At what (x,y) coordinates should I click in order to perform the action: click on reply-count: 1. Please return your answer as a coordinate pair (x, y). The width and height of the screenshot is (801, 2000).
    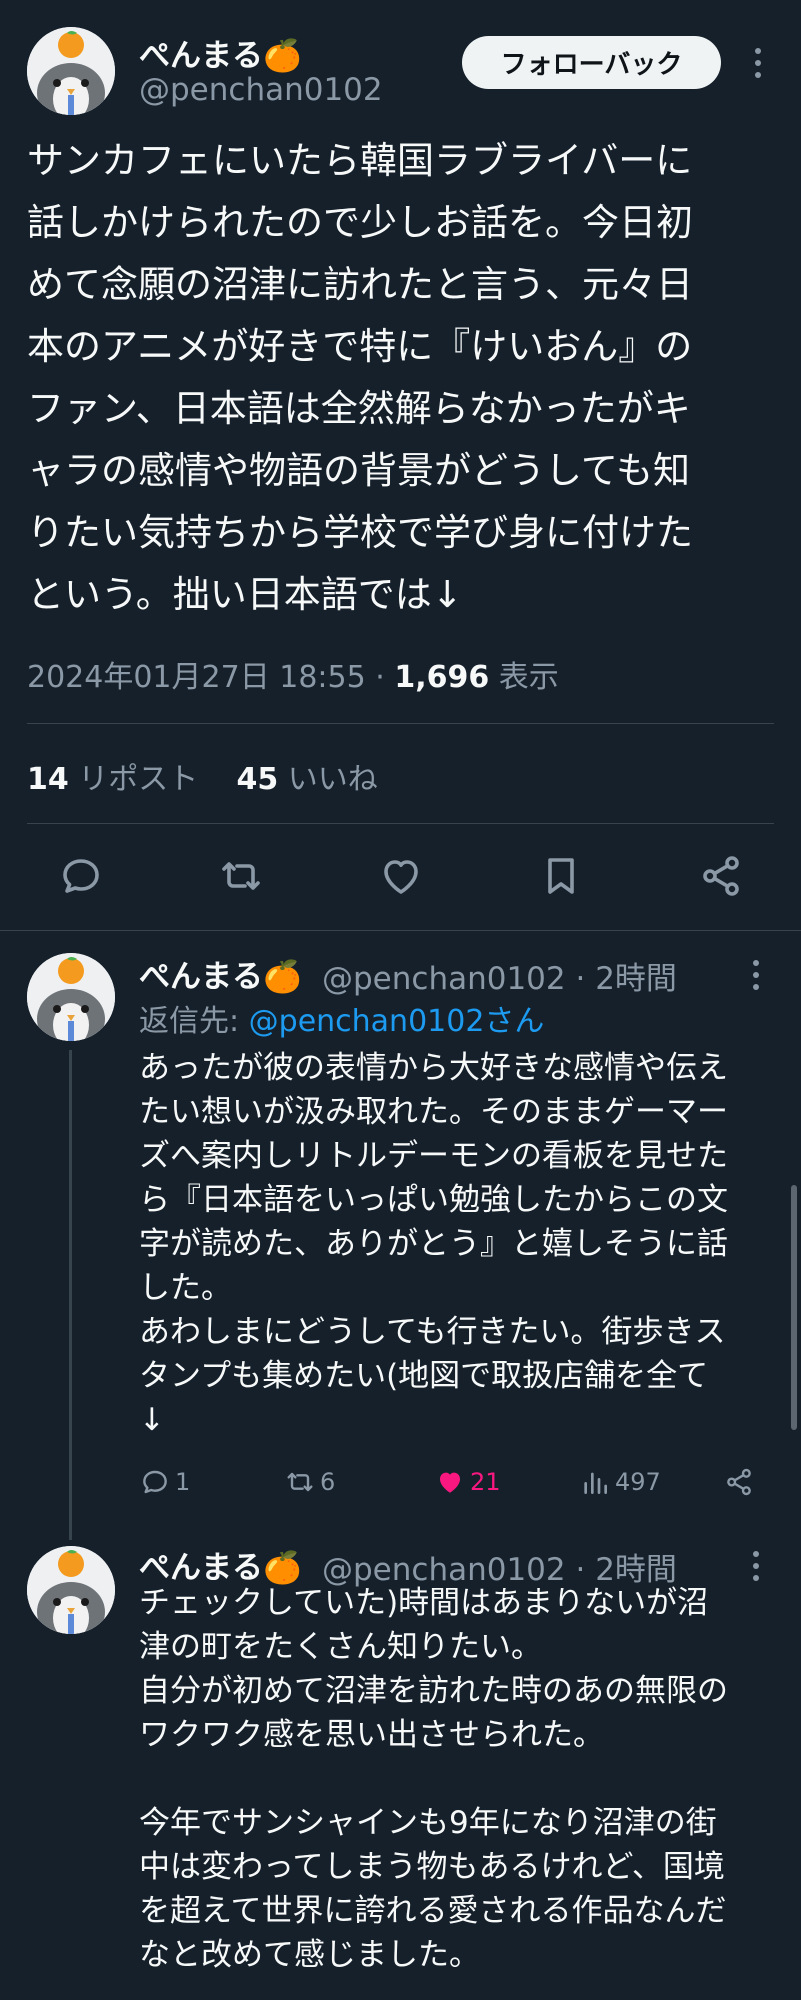
    Looking at the image, I should click on (183, 1482).